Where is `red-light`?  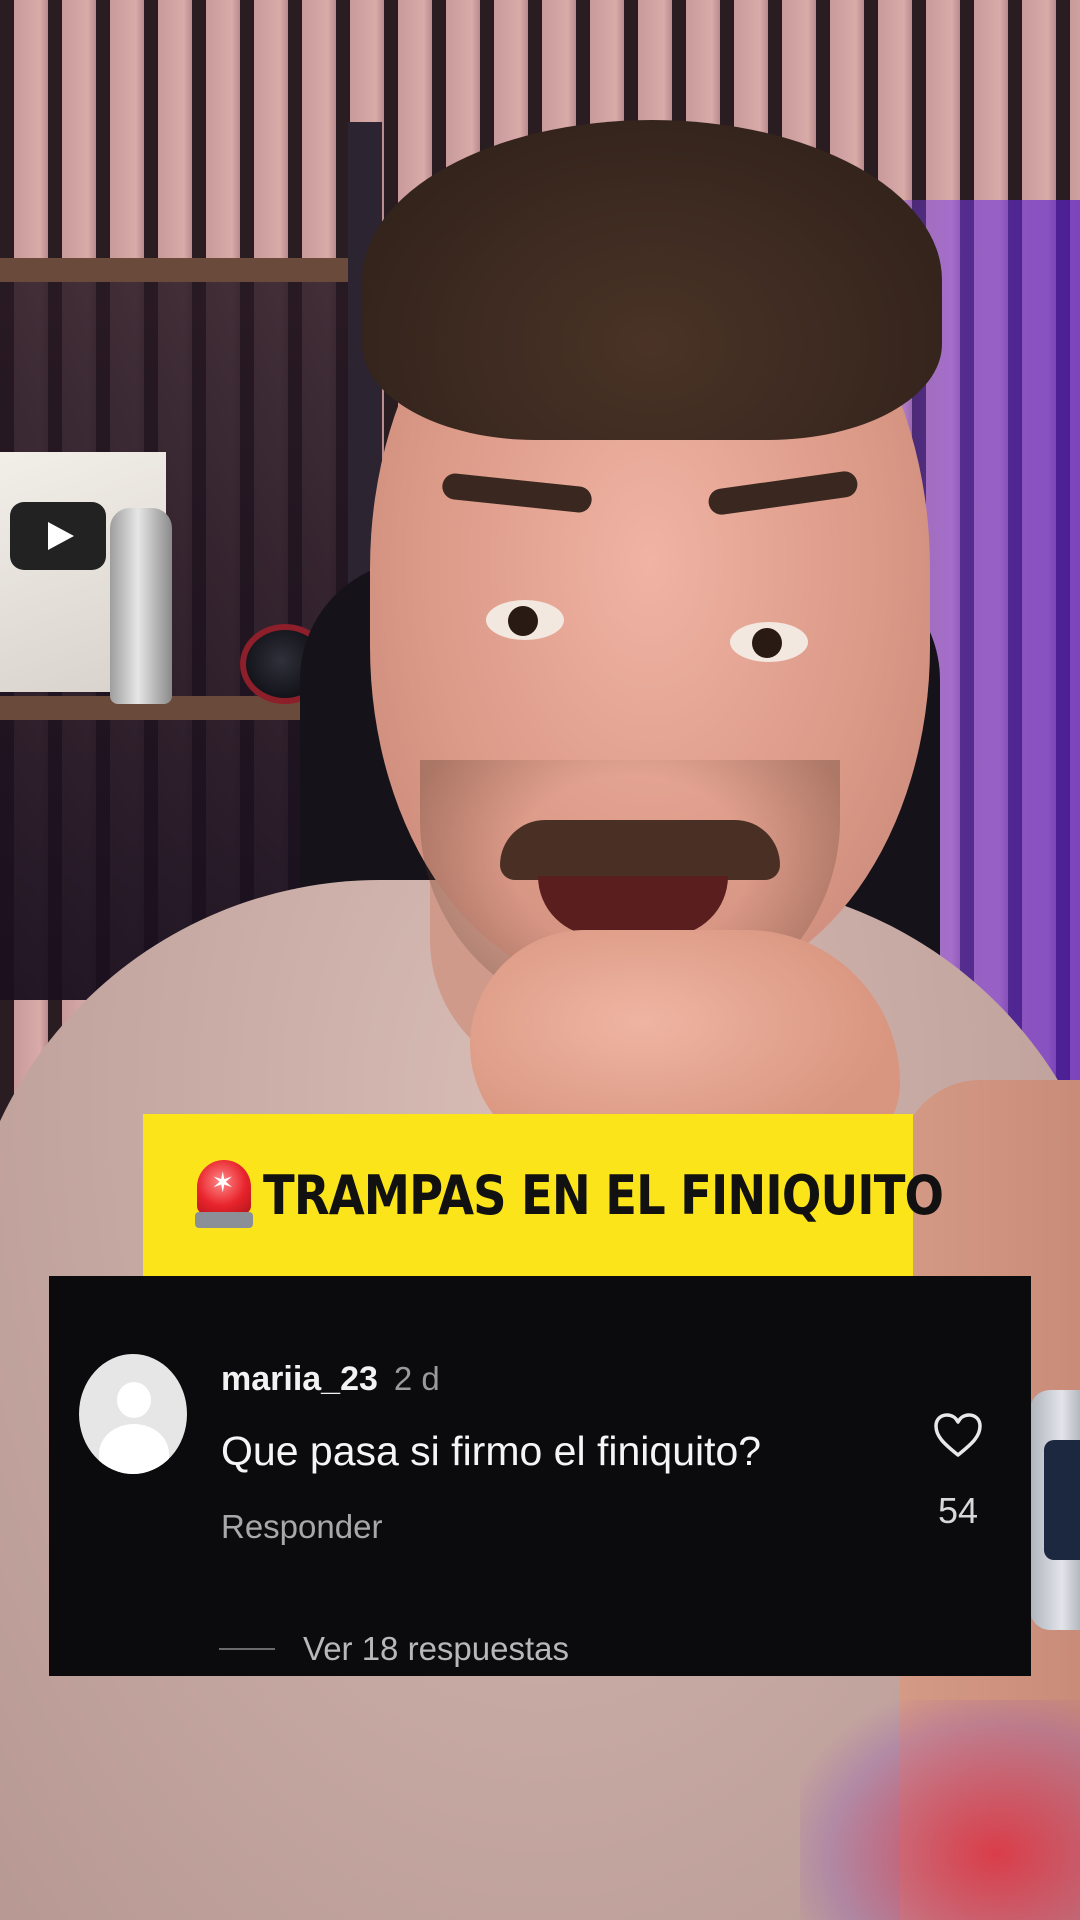 red-light is located at coordinates (940, 1810).